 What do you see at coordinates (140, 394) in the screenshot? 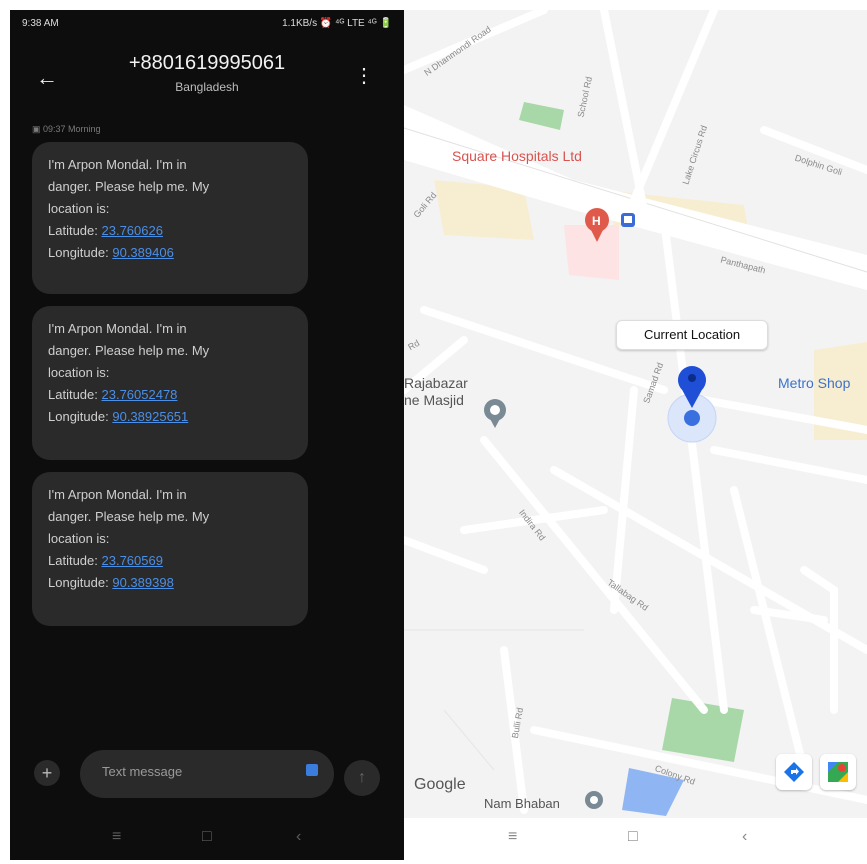
I see `latitude-link: 23.76052478` at bounding box center [140, 394].